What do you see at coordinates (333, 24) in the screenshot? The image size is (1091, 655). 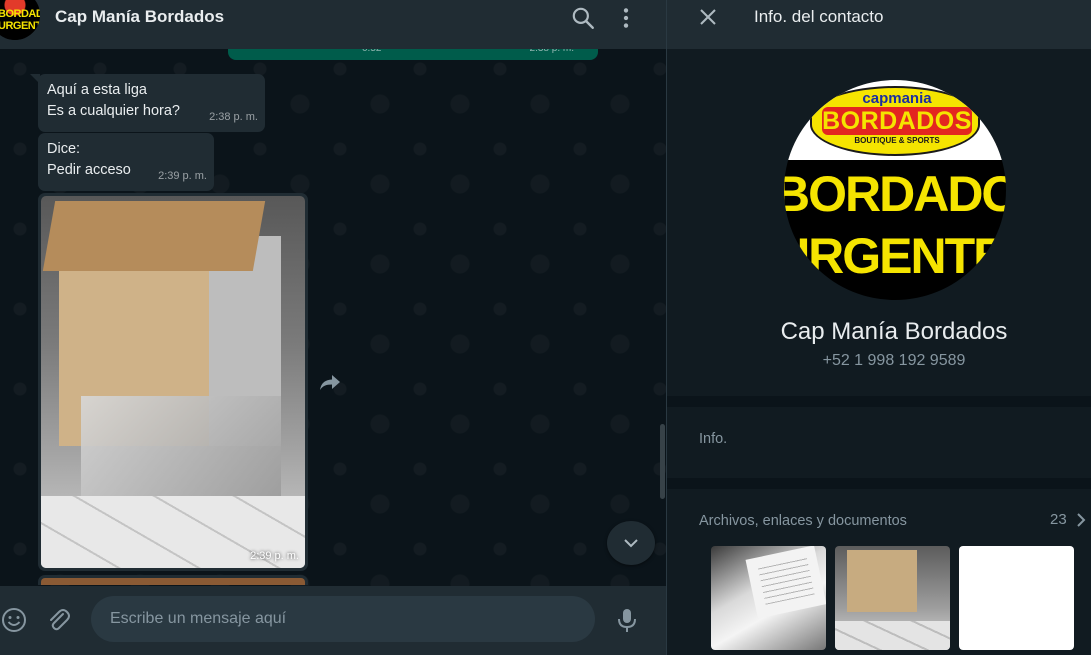 I see `chat-header: BORDADOS URGENTES Cap Manía Bordados` at bounding box center [333, 24].